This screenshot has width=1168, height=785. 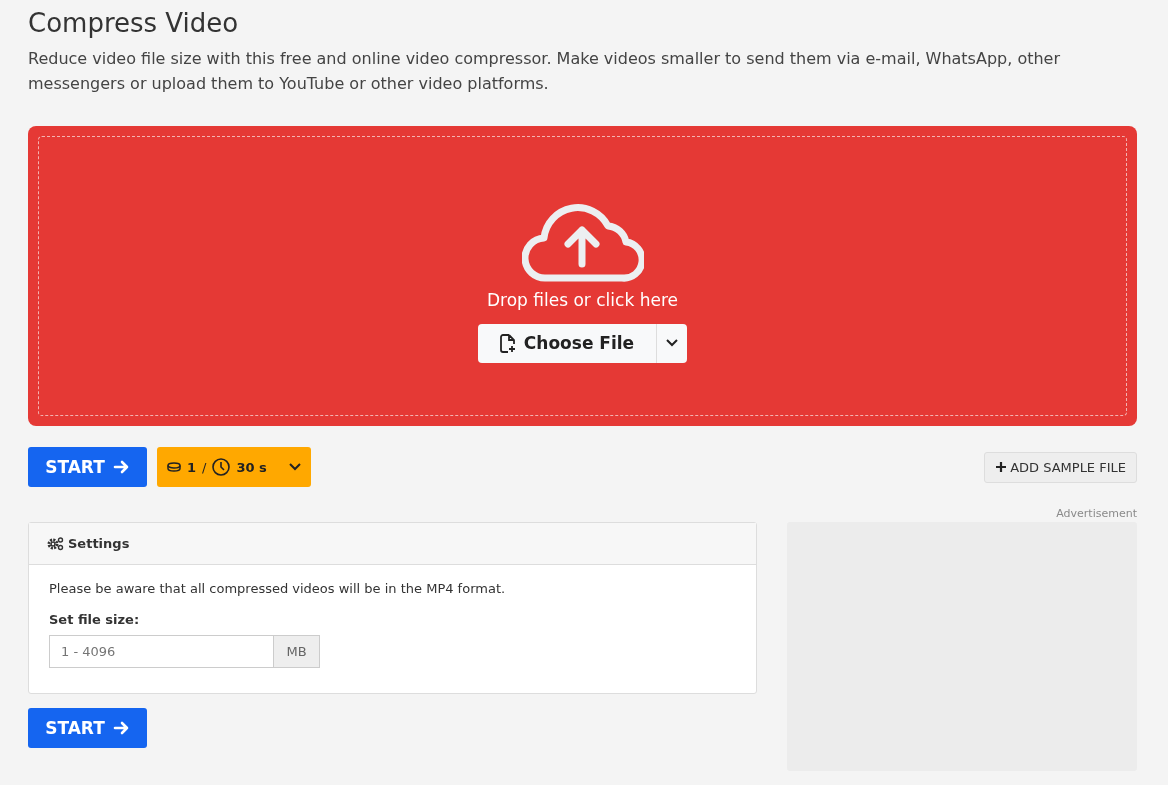 I want to click on file-plus-icon, so click(x=507, y=343).